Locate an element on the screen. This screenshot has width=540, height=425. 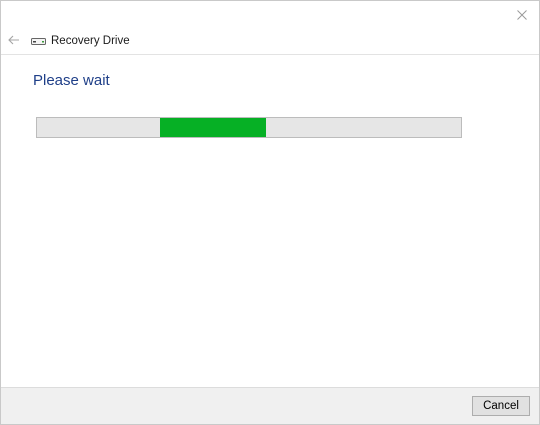
header-divider is located at coordinates (270, 54).